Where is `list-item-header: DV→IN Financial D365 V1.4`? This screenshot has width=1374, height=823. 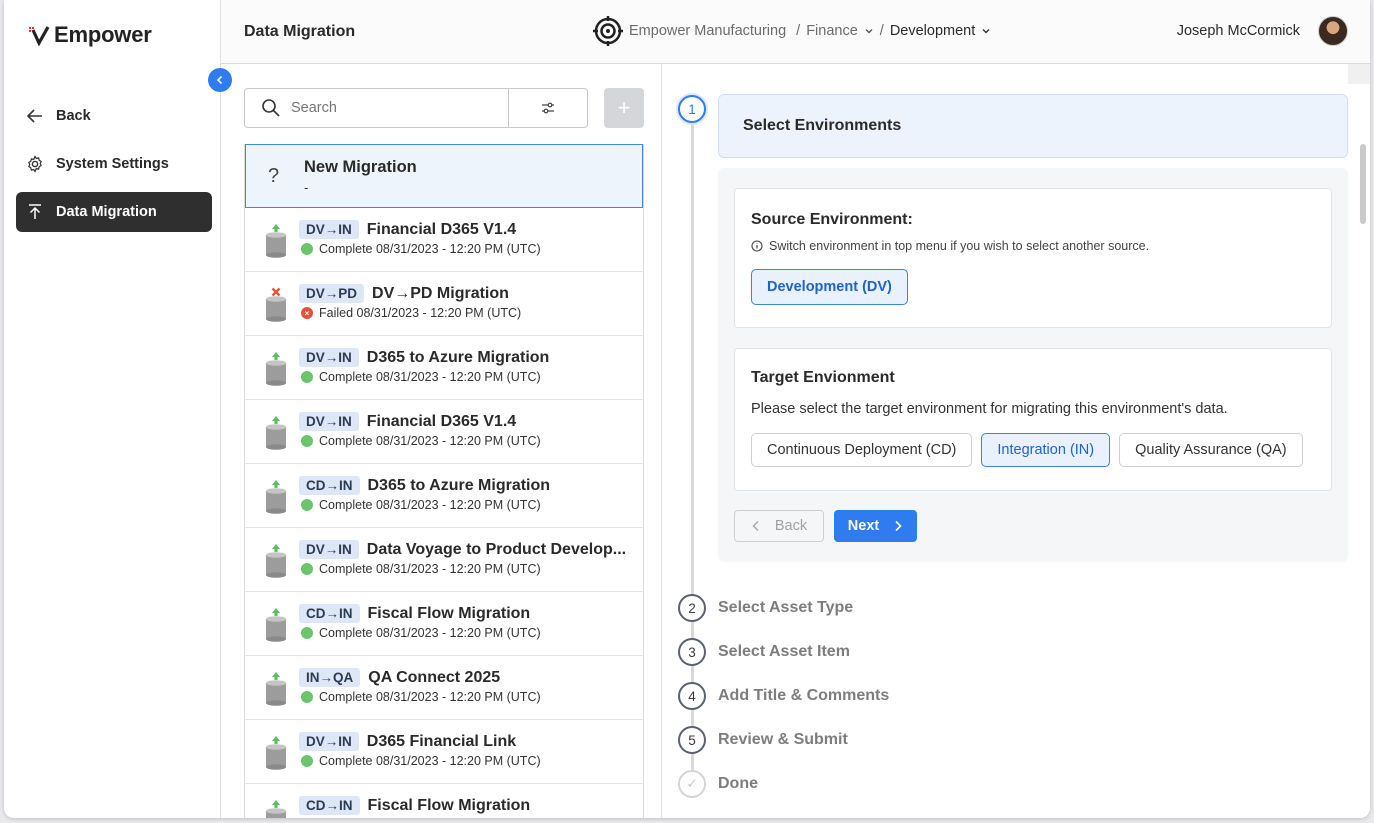 list-item-header: DV→IN Financial D365 V1.4 is located at coordinates (420, 421).